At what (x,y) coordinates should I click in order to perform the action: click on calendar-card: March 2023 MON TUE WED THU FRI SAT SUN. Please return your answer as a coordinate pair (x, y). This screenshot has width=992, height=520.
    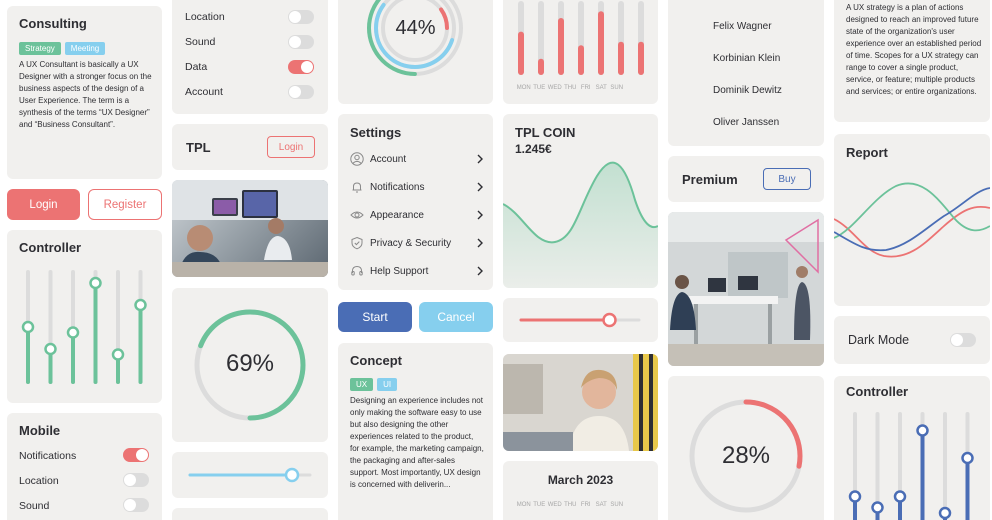
    Looking at the image, I should click on (580, 490).